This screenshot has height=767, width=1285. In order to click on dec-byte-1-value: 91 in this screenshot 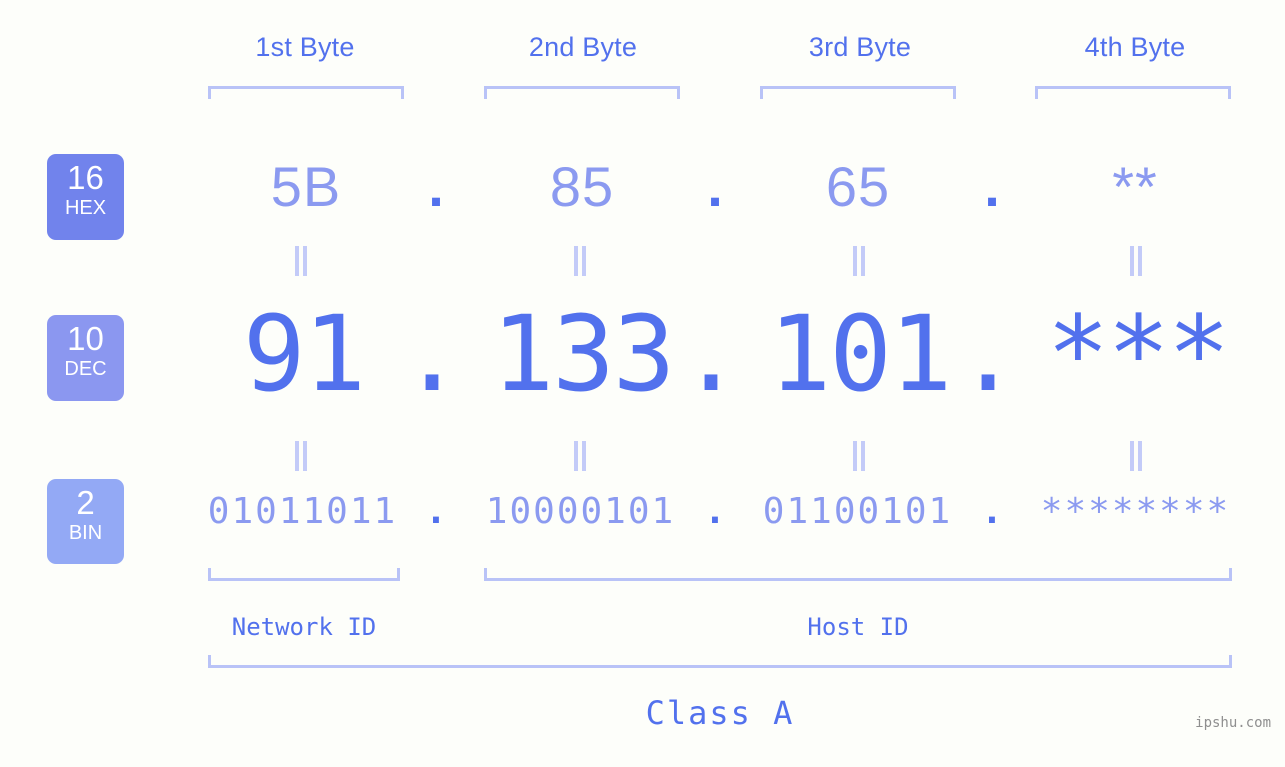, I will do `click(304, 354)`.